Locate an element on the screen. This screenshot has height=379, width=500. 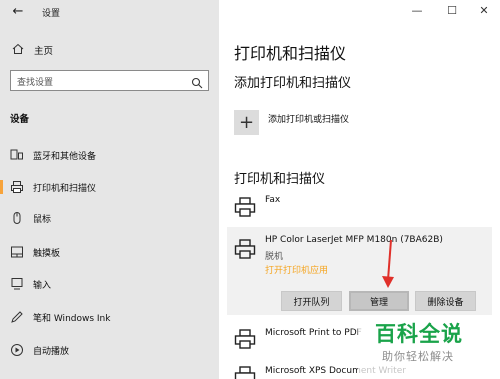
manage-button: 管理 is located at coordinates (379, 301).